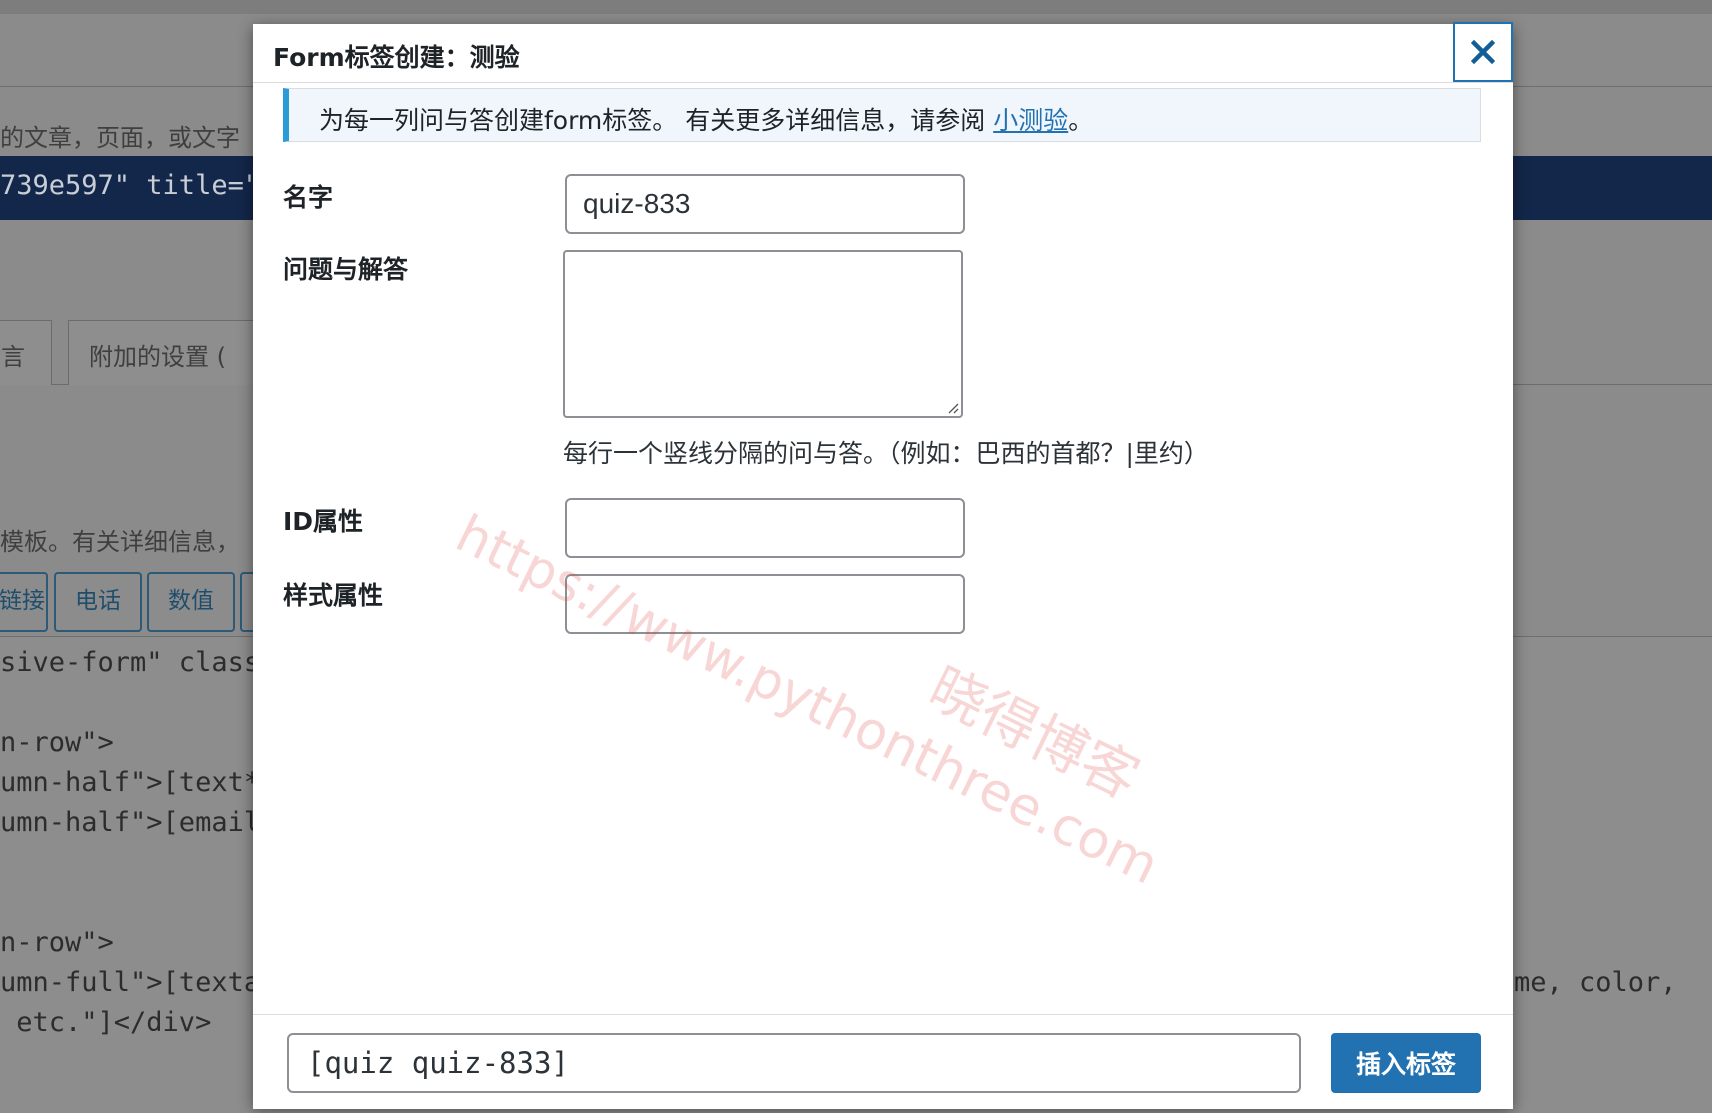 The width and height of the screenshot is (1712, 1113). I want to click on close-icon, so click(1483, 52).